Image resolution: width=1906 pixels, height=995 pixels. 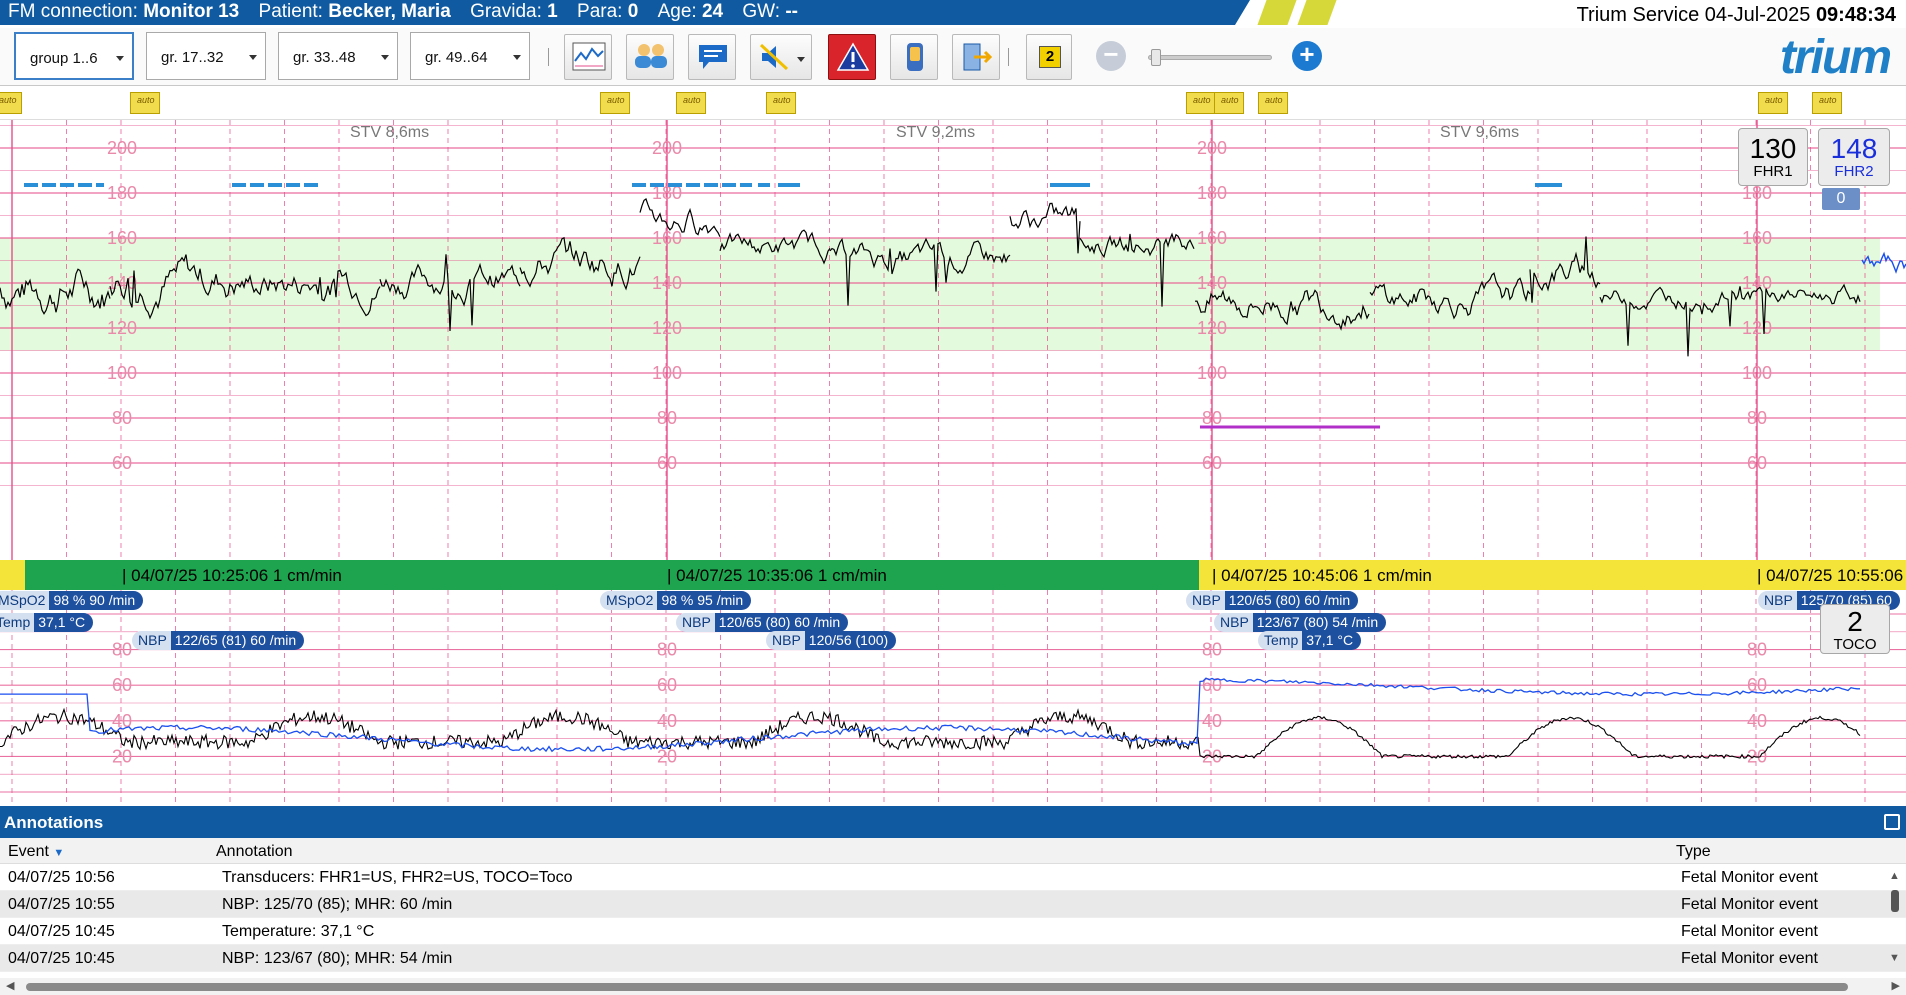 What do you see at coordinates (667, 148) in the screenshot?
I see `fhr-tick-label: 200` at bounding box center [667, 148].